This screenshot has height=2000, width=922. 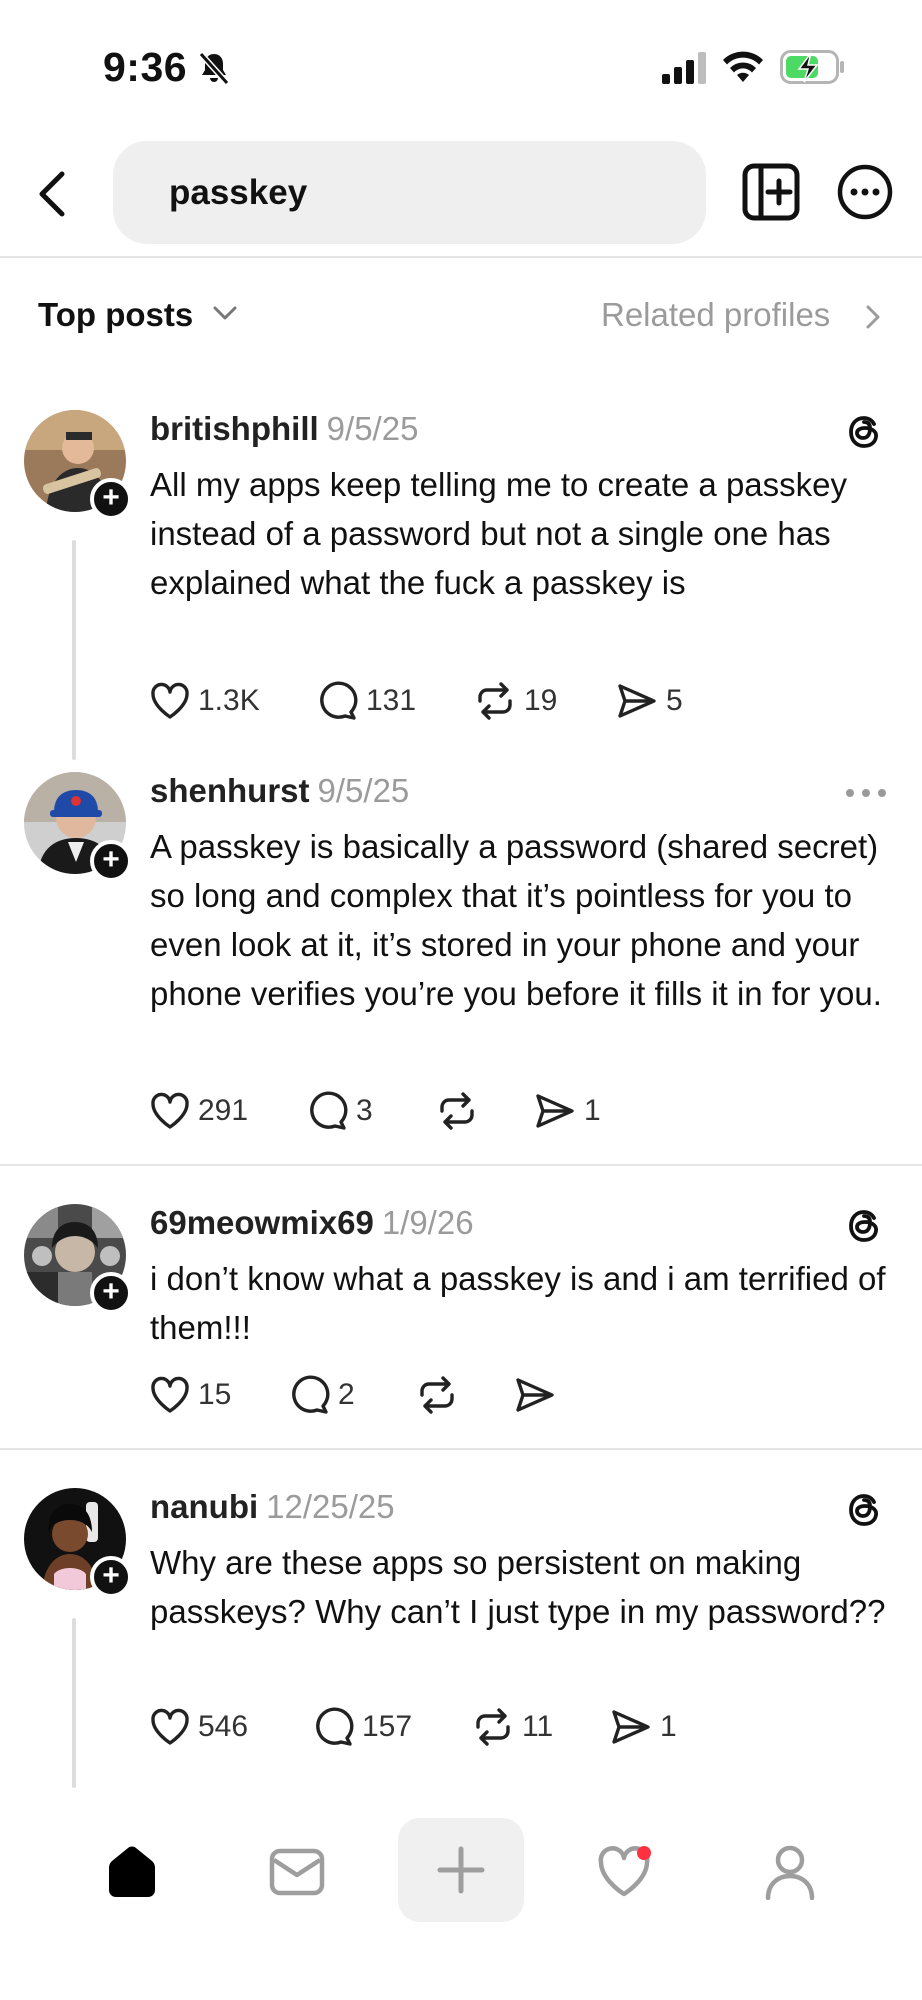 I want to click on comment-button: 3, so click(x=340, y=1111).